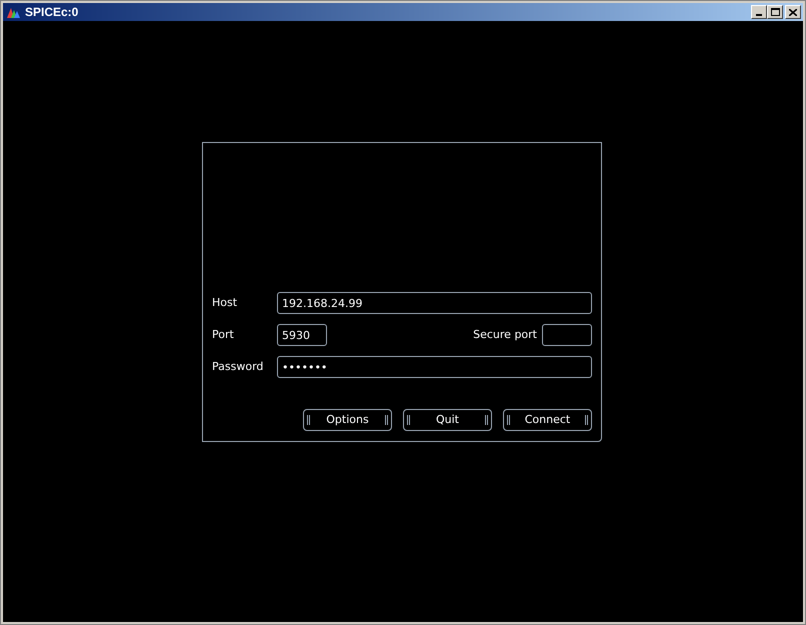 Image resolution: width=806 pixels, height=625 pixels. I want to click on input-field: 5930, so click(302, 335).